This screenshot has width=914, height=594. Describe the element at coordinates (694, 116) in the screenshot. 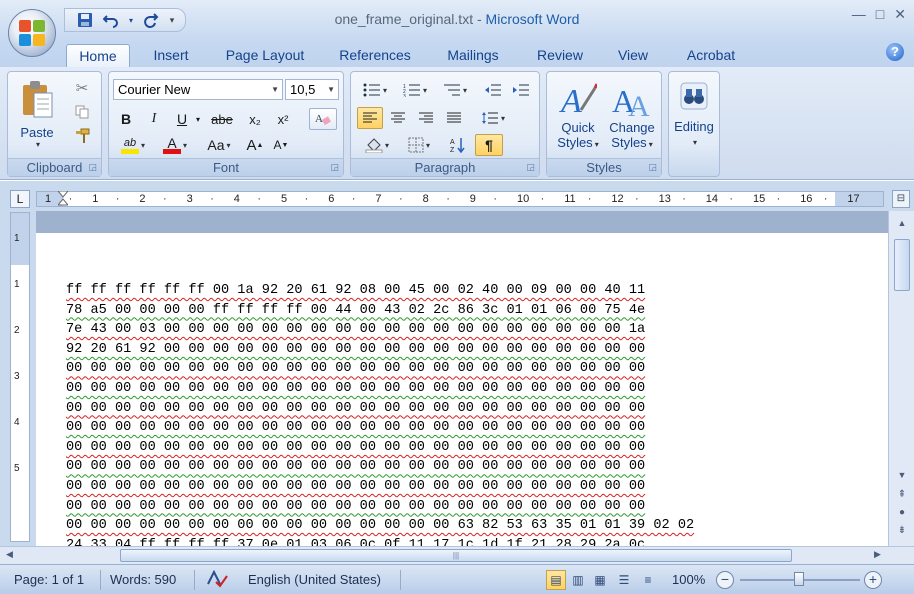

I see `editing-button: Editing ▾` at that location.